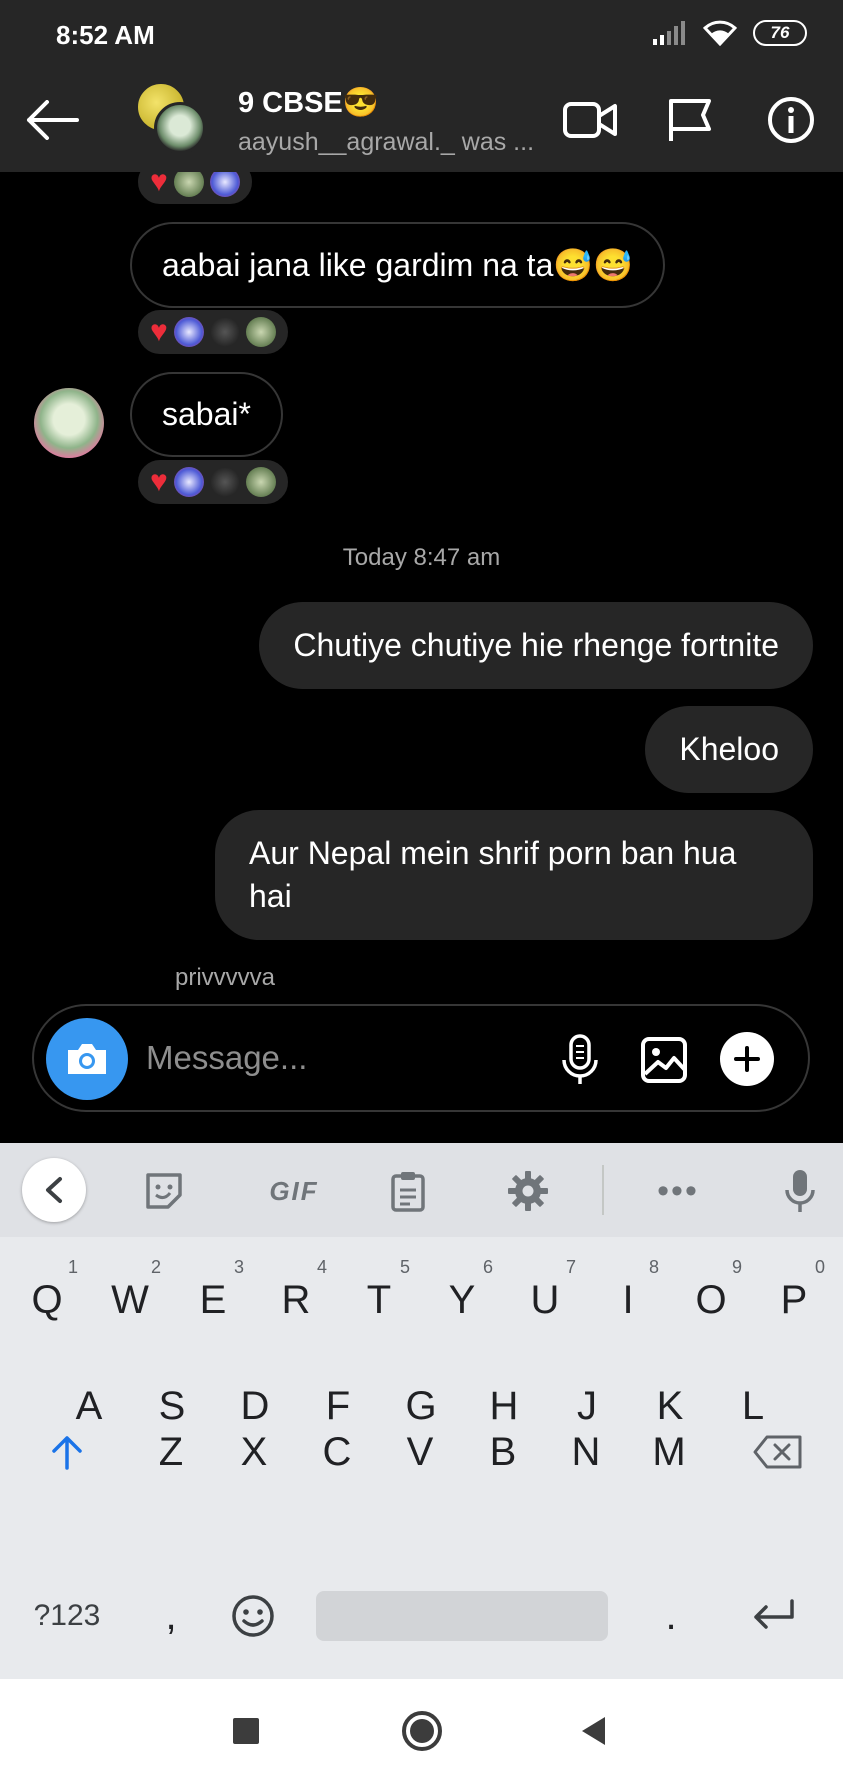 The height and width of the screenshot is (1780, 843). Describe the element at coordinates (664, 1060) in the screenshot. I see `gallery-button` at that location.